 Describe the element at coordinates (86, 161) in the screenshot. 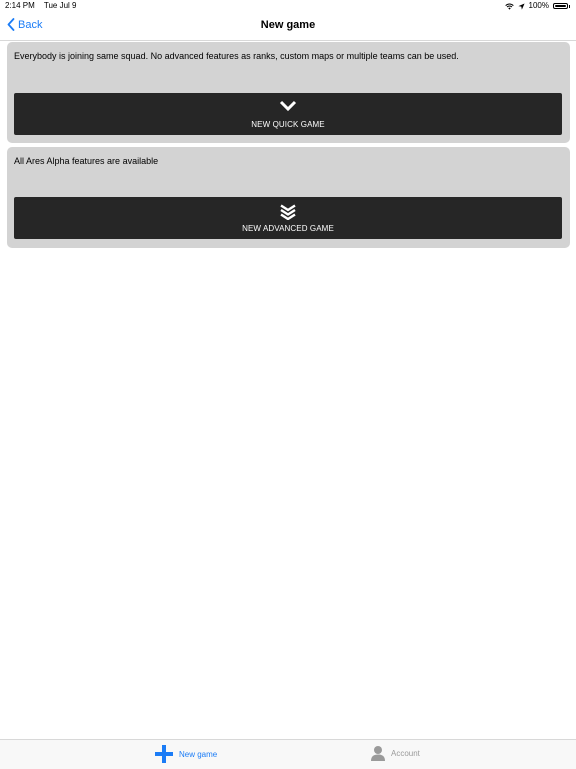

I see `advanced-game-description: All Ares Alpha features are available` at that location.